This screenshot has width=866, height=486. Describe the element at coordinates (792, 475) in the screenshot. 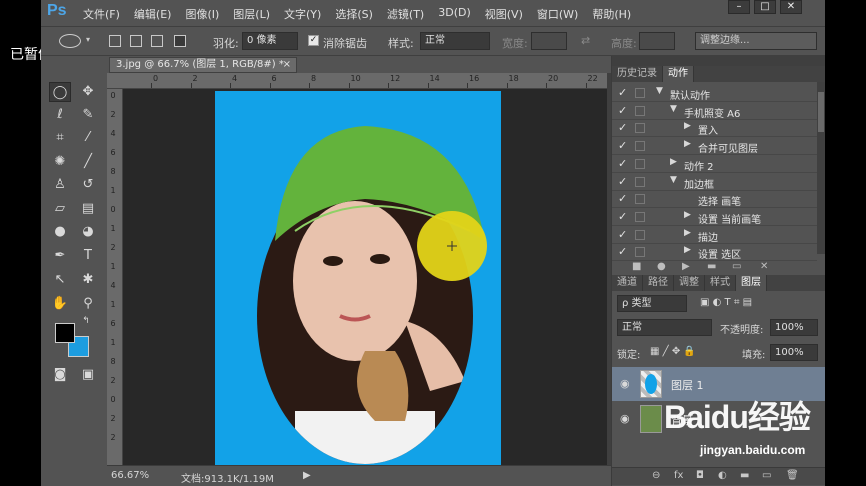

I see `delete-layer-icon: 🗑` at that location.